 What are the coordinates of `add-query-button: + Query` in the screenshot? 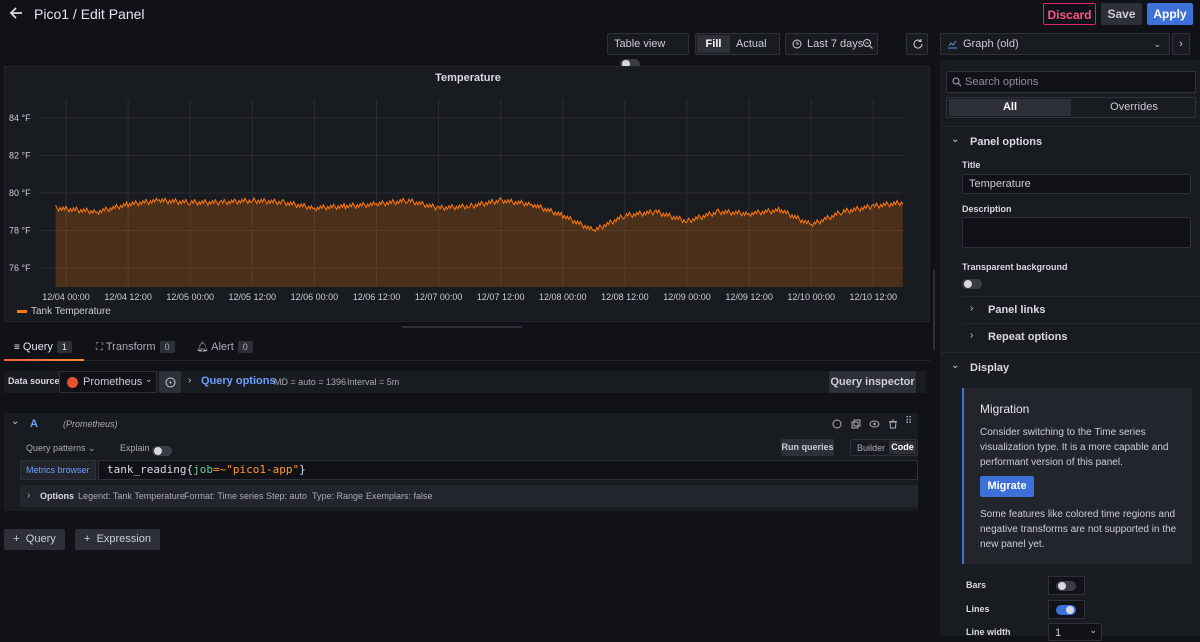 It's located at (34, 539).